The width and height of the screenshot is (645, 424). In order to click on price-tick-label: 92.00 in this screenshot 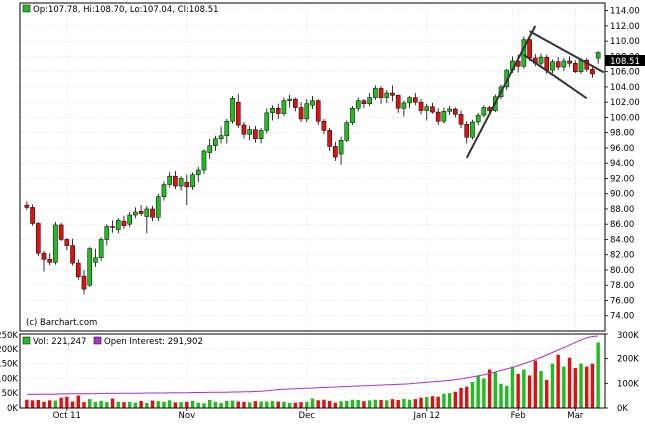, I will do `click(622, 179)`.